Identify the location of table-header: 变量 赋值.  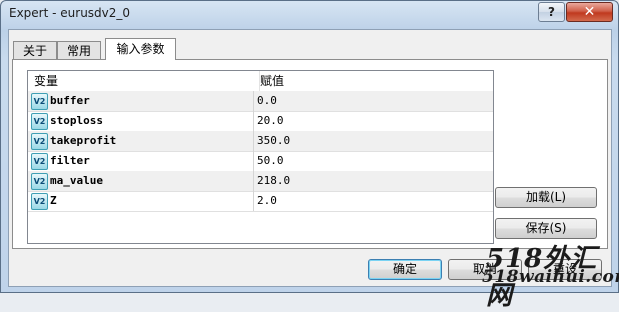
(260, 81).